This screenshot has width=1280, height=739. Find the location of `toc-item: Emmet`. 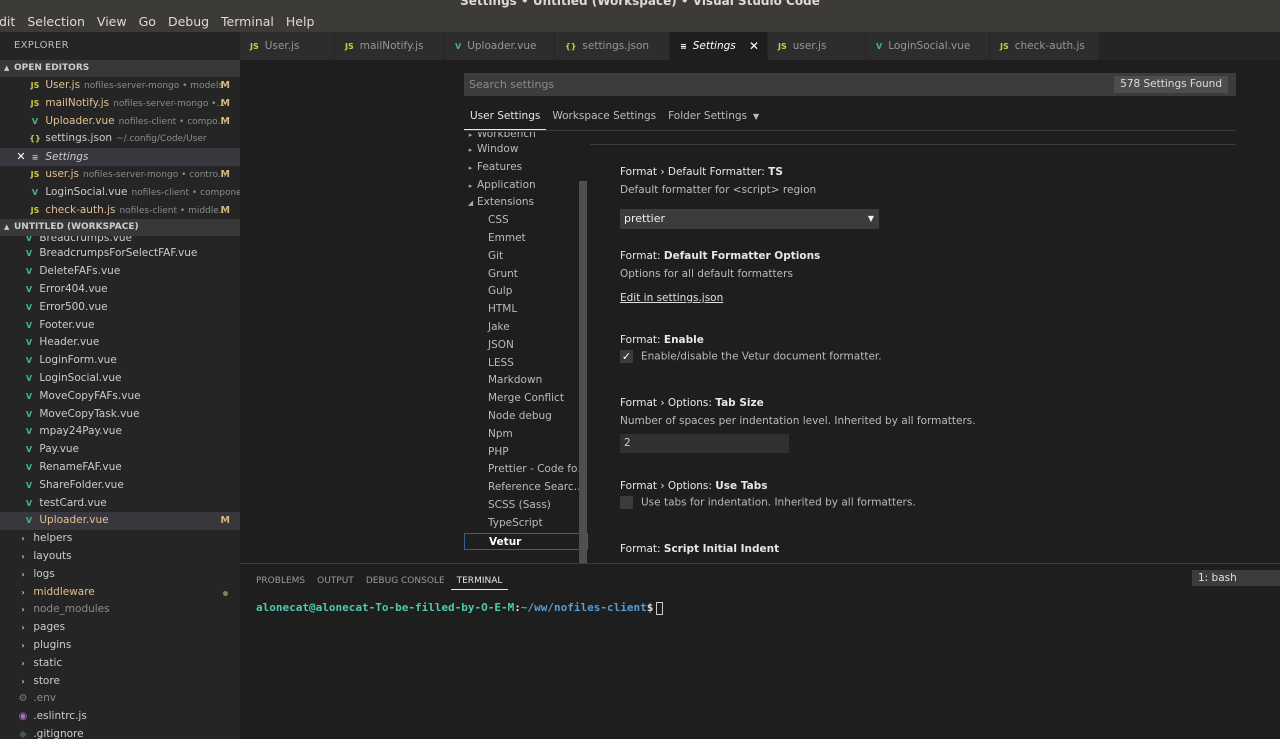

toc-item: Emmet is located at coordinates (526, 239).